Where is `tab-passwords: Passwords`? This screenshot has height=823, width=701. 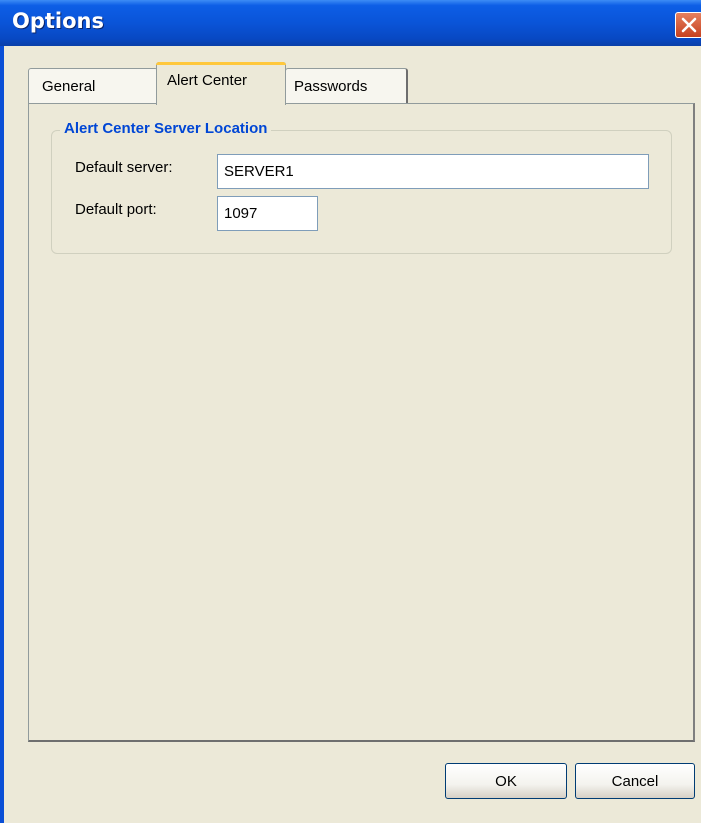
tab-passwords: Passwords is located at coordinates (346, 86).